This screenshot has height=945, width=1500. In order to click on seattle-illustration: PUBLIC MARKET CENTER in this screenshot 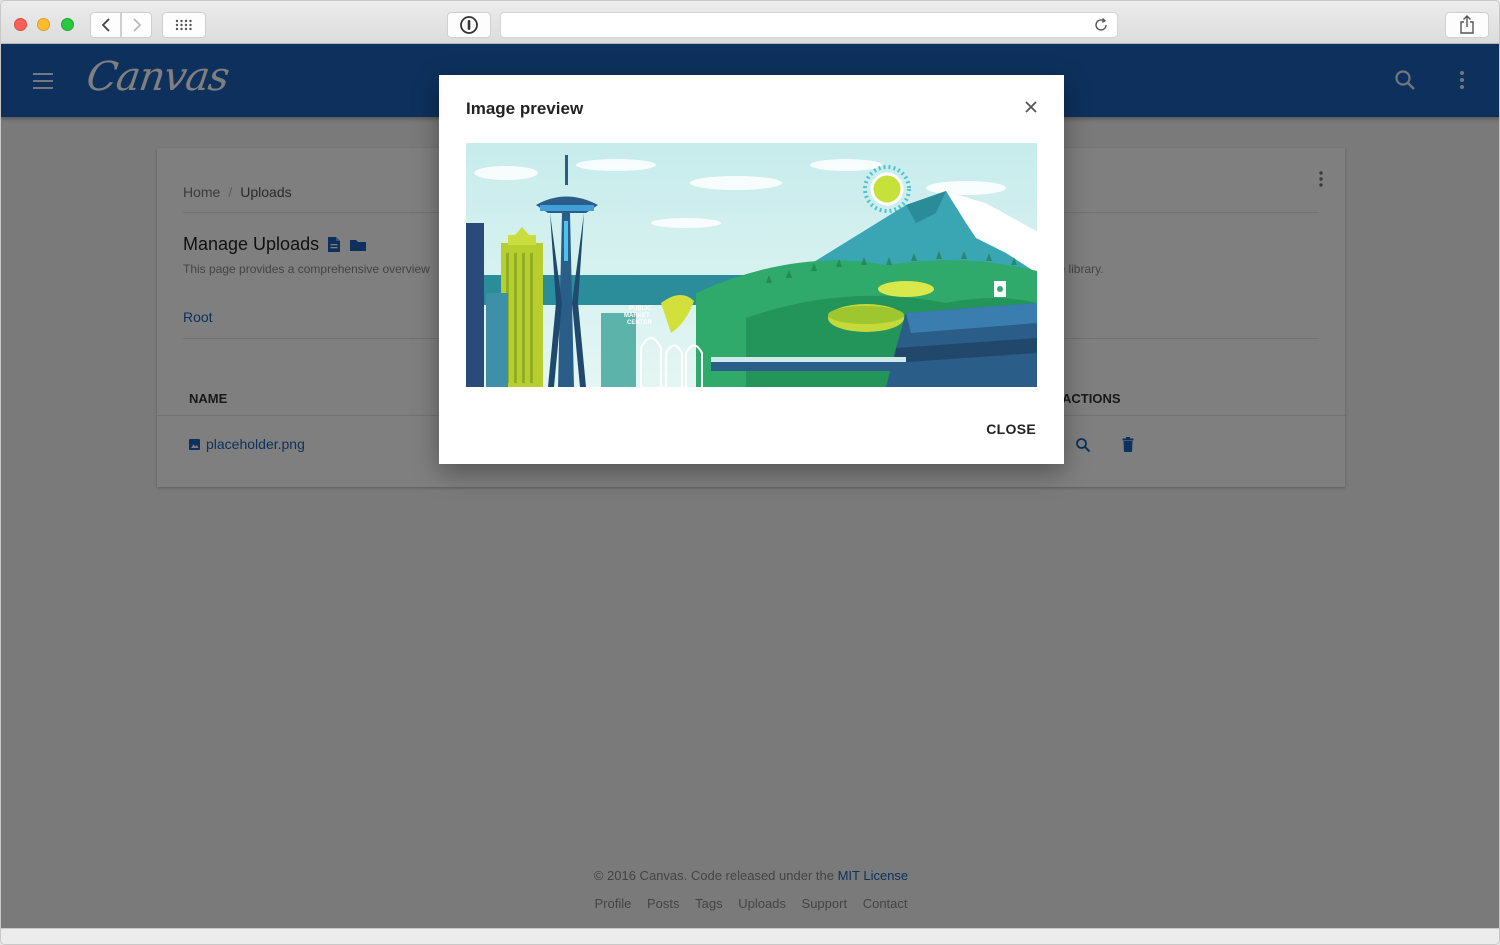, I will do `click(751, 265)`.